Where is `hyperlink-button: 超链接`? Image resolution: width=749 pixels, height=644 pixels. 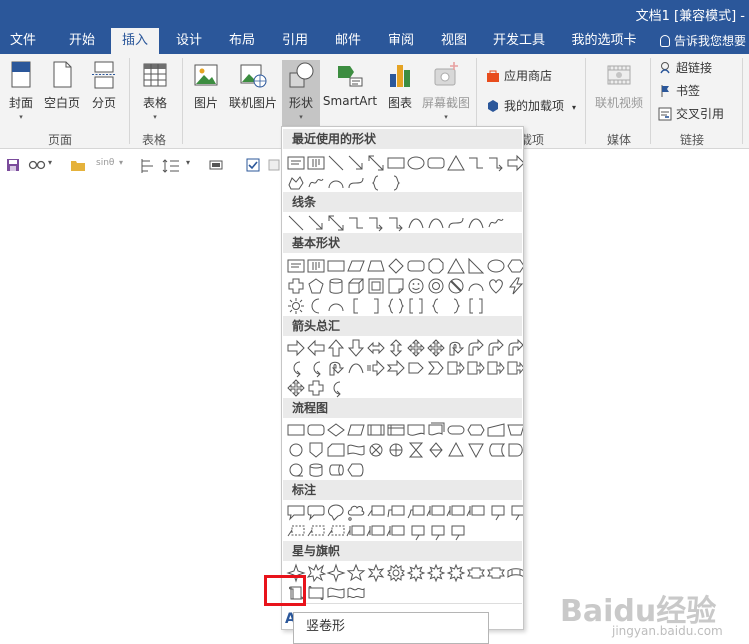
hyperlink-button: 超链接 is located at coordinates (685, 68).